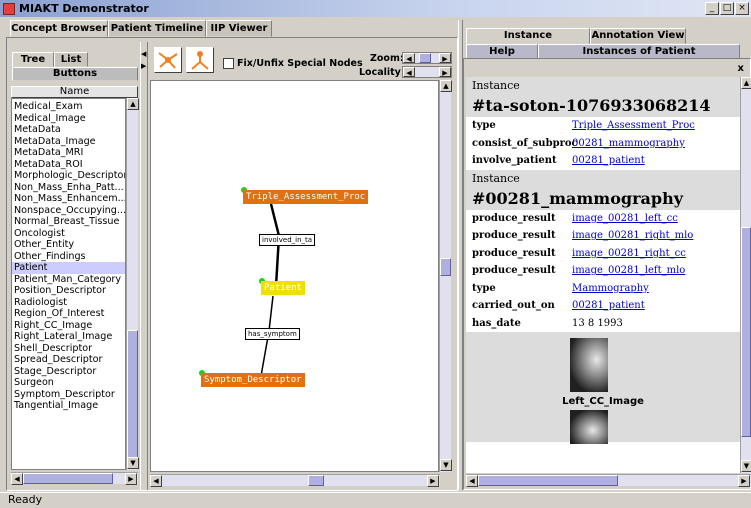 The height and width of the screenshot is (508, 751). Describe the element at coordinates (68, 478) in the screenshot. I see `list-hscroll-thumb` at that location.